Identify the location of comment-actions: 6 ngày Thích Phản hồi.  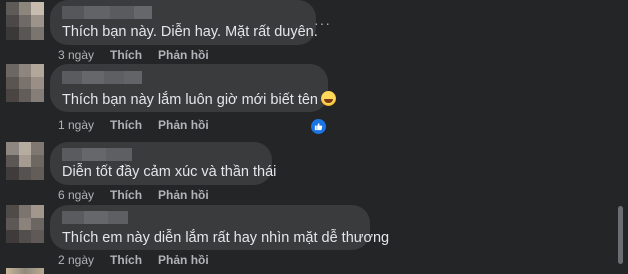
(133, 195).